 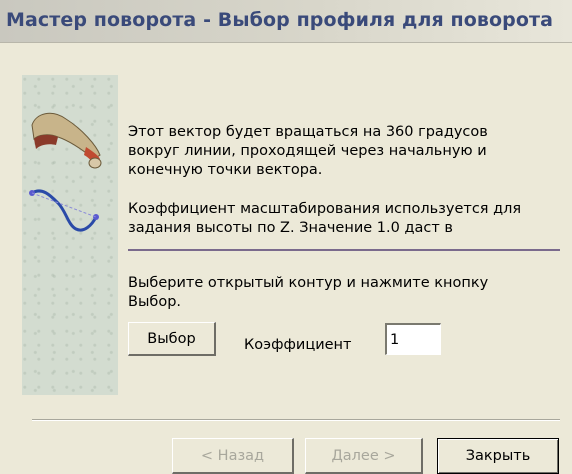 I want to click on coefficient-input, so click(x=413, y=339).